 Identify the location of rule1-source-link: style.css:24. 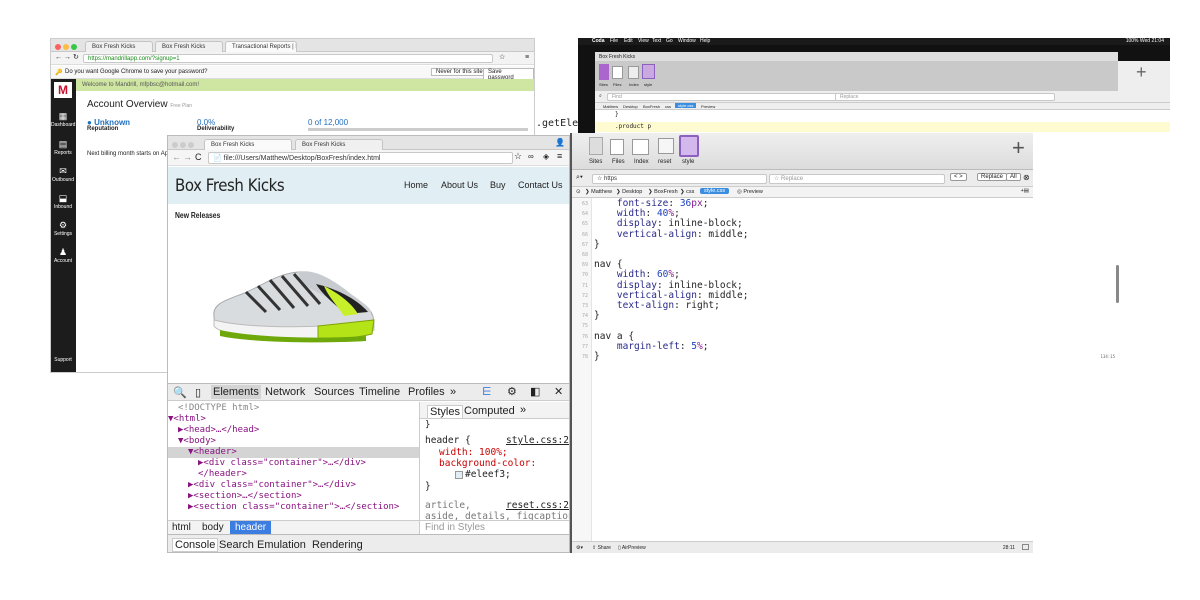
(537, 440).